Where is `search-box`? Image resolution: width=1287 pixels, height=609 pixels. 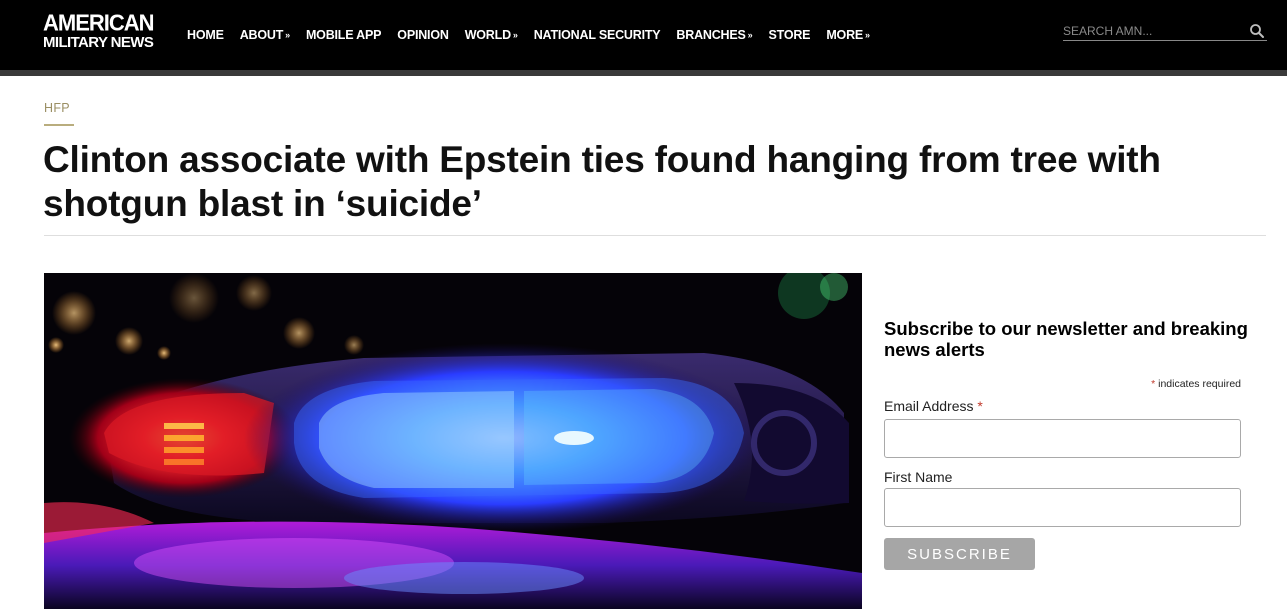 search-box is located at coordinates (1165, 31).